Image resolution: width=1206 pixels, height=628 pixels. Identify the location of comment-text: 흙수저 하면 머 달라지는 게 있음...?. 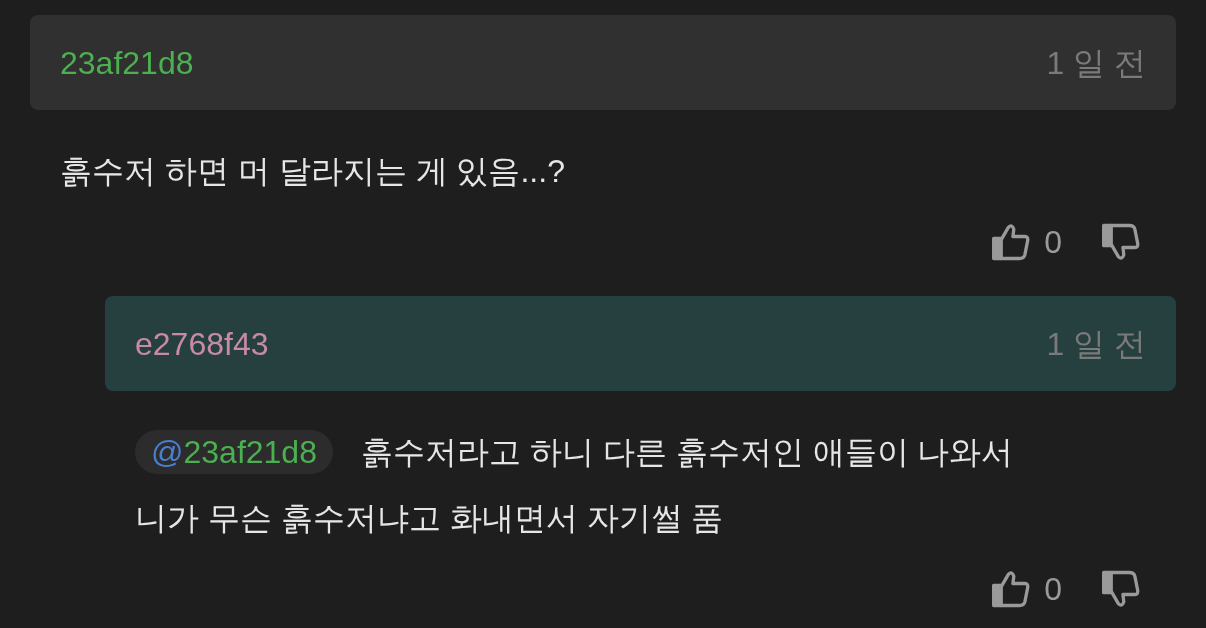
(312, 171).